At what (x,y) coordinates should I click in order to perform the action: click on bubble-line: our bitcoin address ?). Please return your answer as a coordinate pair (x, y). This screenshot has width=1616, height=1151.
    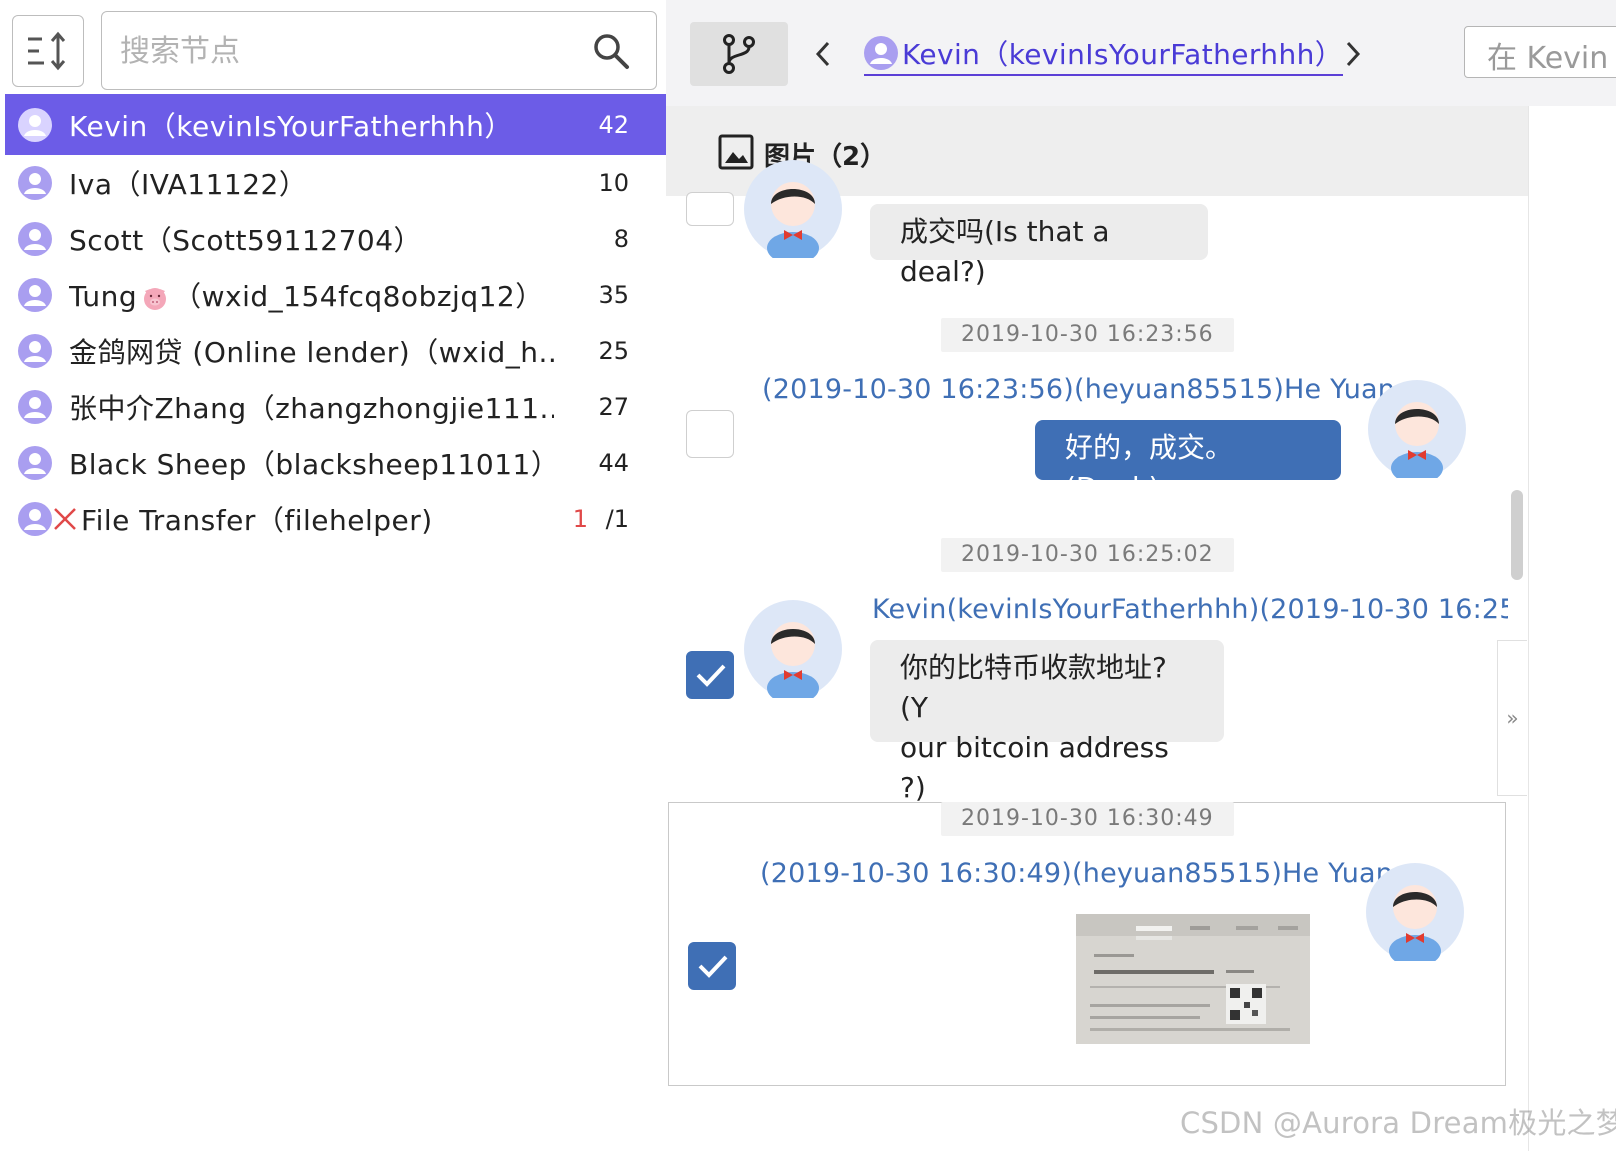
    Looking at the image, I should click on (1034, 767).